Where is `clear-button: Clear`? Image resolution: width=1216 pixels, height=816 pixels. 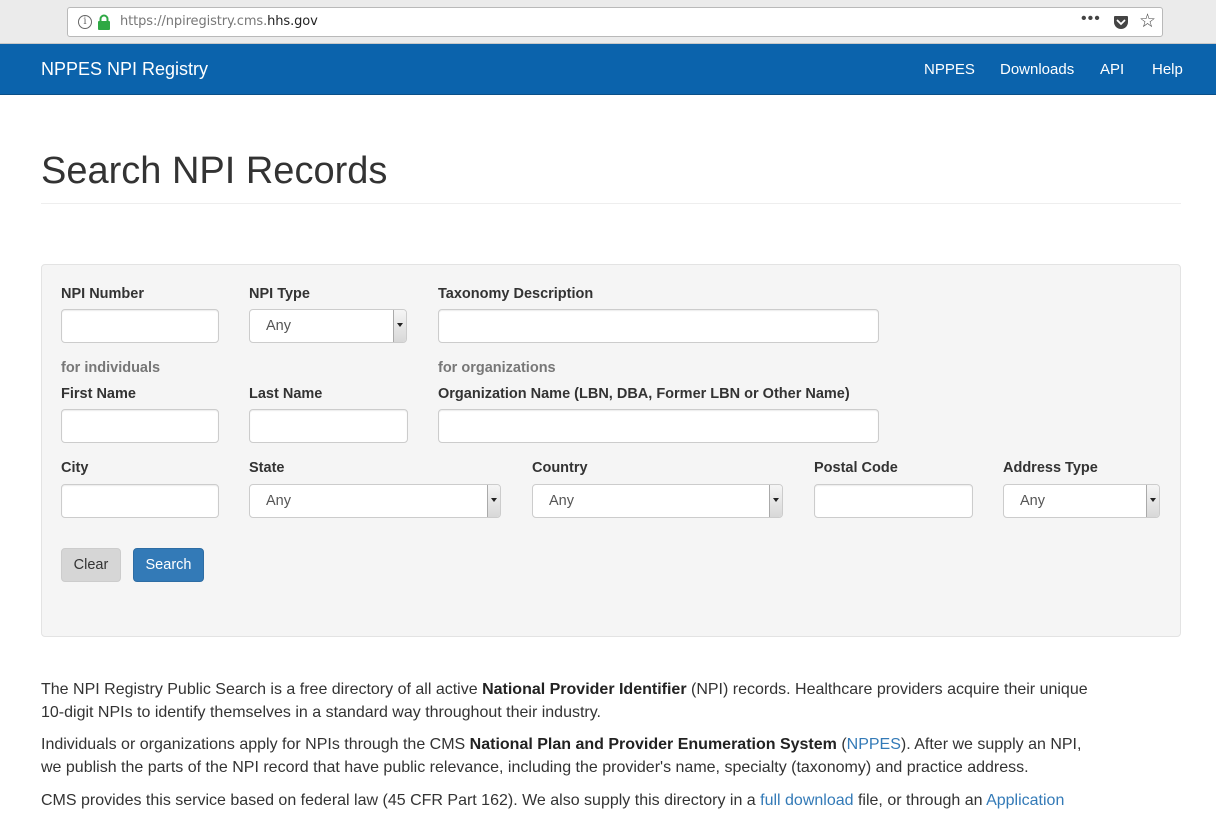
clear-button: Clear is located at coordinates (91, 565).